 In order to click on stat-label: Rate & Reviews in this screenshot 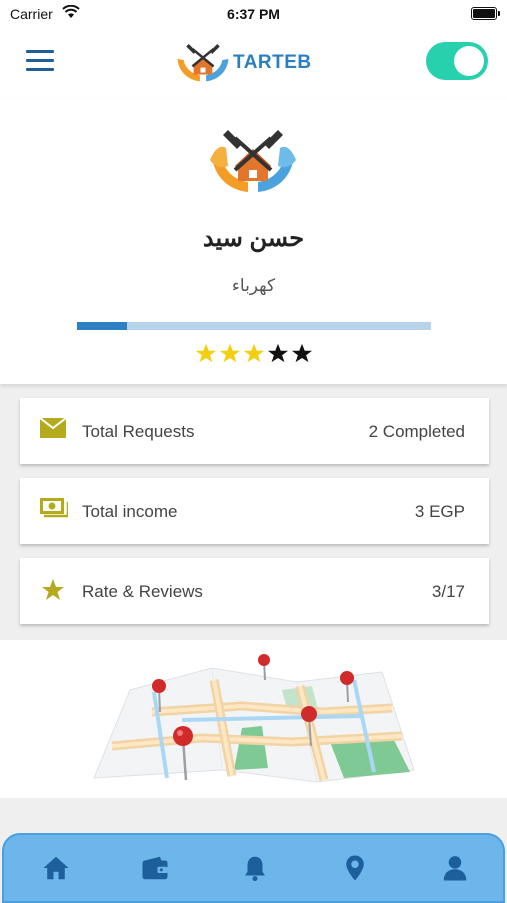, I will do `click(142, 591)`.